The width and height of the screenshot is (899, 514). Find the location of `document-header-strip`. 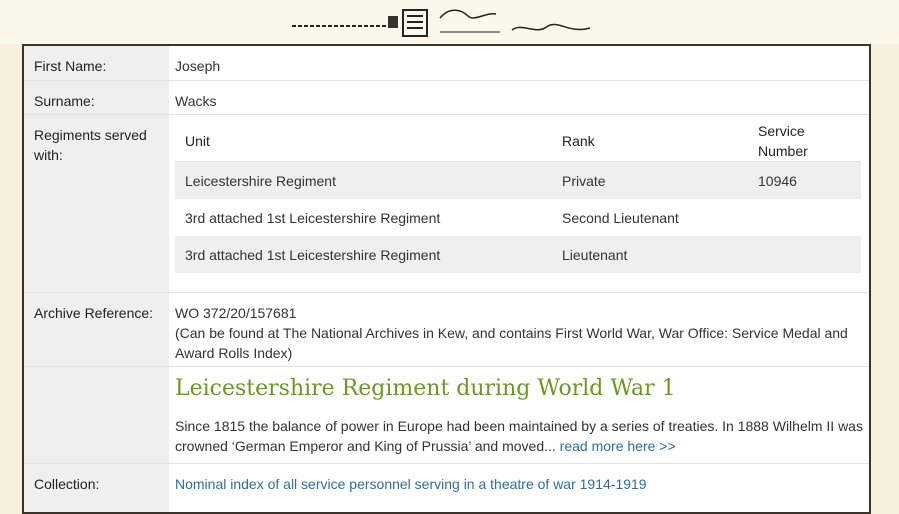

document-header-strip is located at coordinates (449, 22).